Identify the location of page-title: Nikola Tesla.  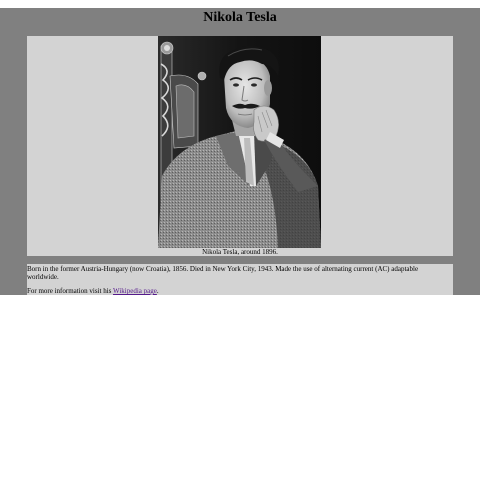
(240, 17).